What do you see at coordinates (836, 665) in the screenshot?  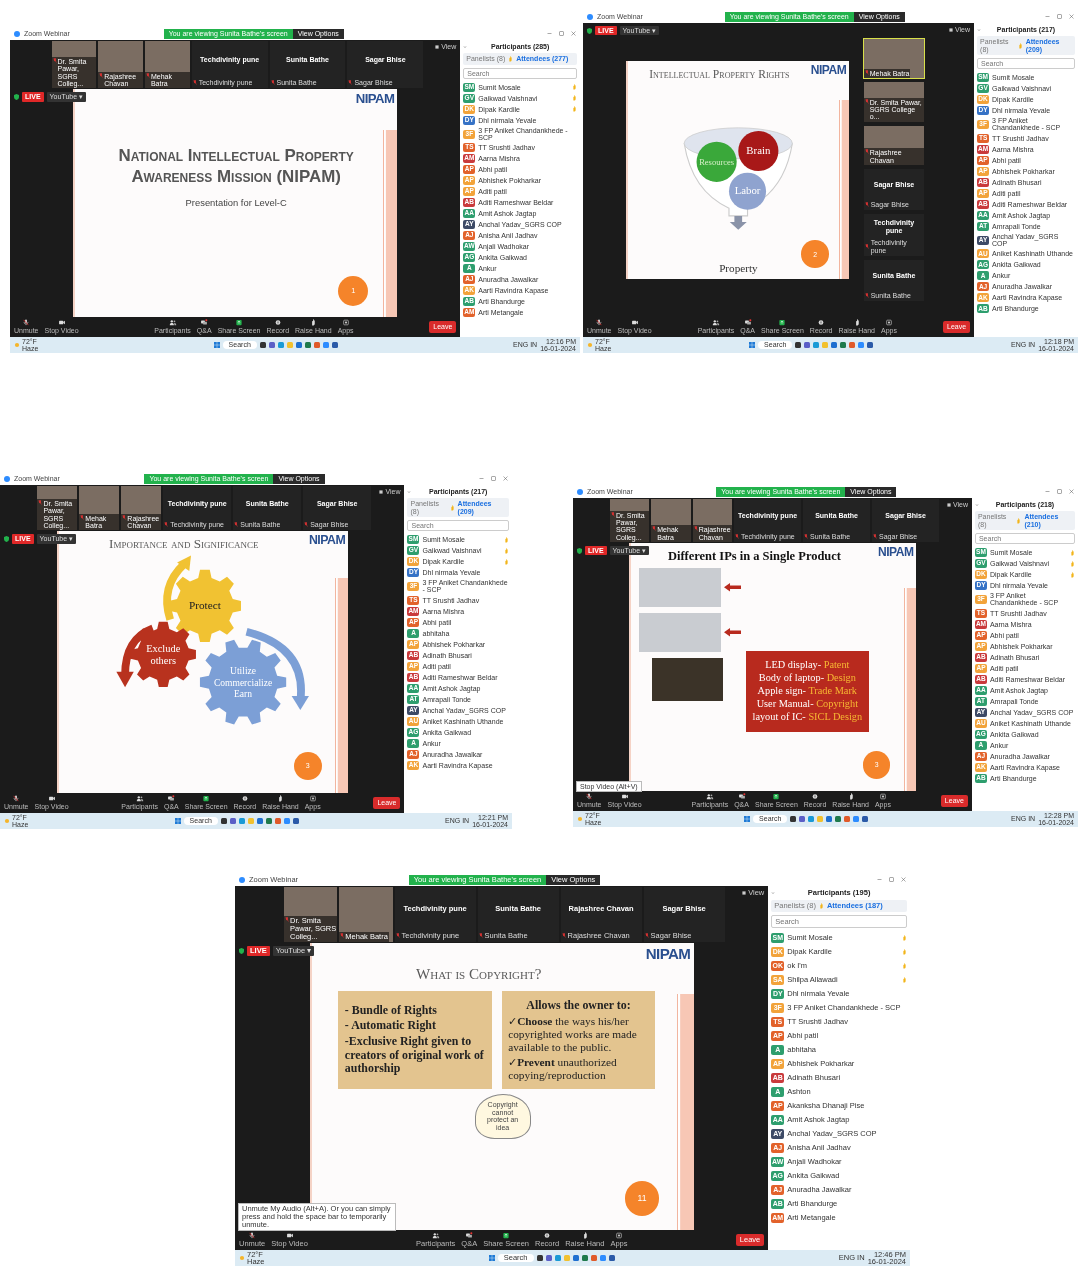 I see `ip-type-text: Patent` at bounding box center [836, 665].